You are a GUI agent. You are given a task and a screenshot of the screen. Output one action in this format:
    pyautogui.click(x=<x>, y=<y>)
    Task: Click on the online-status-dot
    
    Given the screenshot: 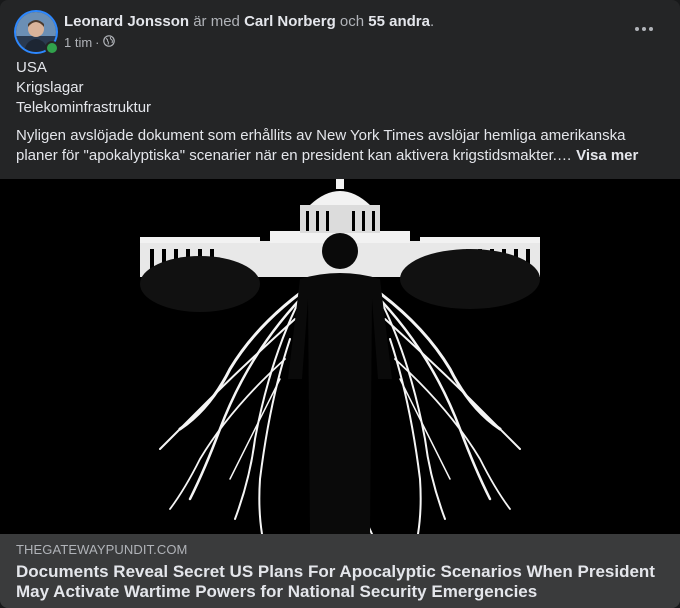 What is the action you would take?
    pyautogui.click(x=52, y=48)
    